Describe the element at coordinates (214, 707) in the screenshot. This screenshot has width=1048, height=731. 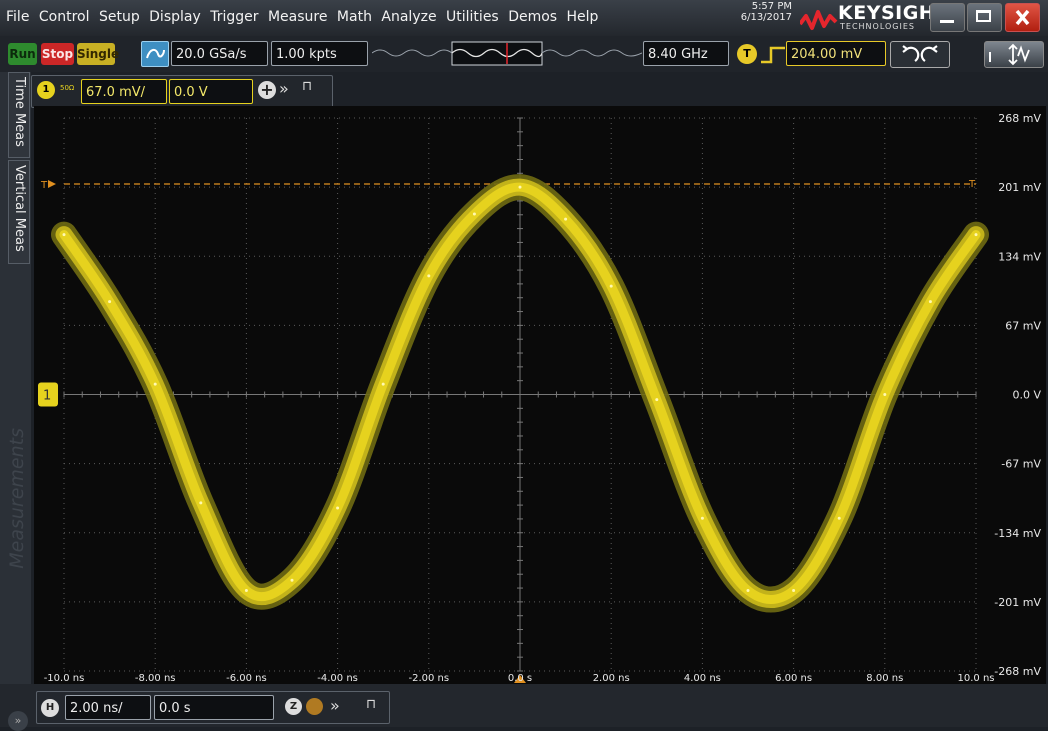
I see `horizontal-position-field: 0.0 s` at that location.